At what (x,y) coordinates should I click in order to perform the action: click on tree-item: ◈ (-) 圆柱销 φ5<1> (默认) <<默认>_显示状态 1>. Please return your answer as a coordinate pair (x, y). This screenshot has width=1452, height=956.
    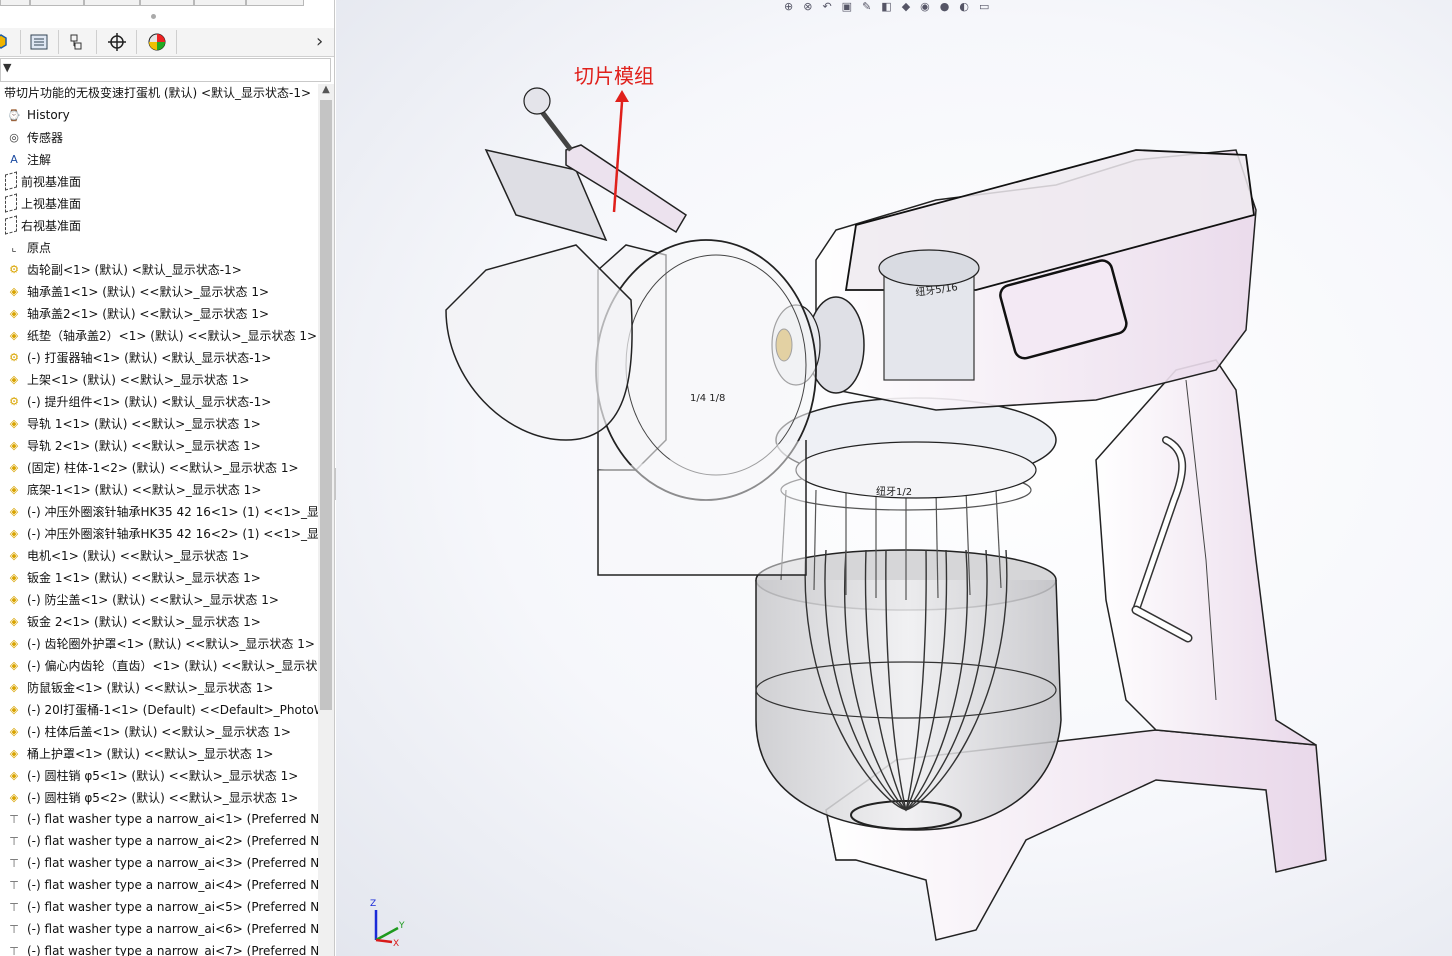
    Looking at the image, I should click on (159, 775).